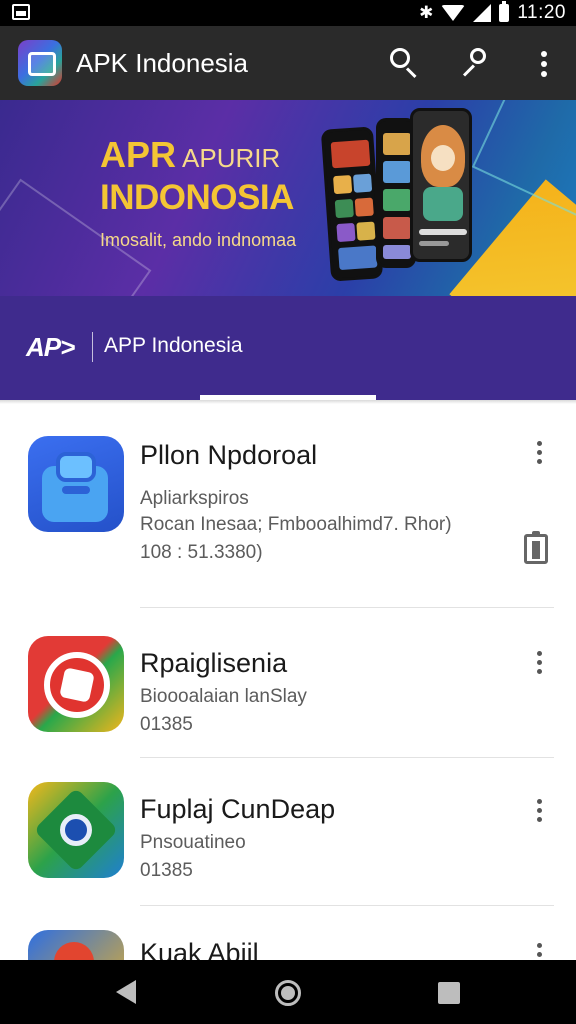 The image size is (576, 1024). I want to click on app-name: Kuak Abiil, so click(199, 949).